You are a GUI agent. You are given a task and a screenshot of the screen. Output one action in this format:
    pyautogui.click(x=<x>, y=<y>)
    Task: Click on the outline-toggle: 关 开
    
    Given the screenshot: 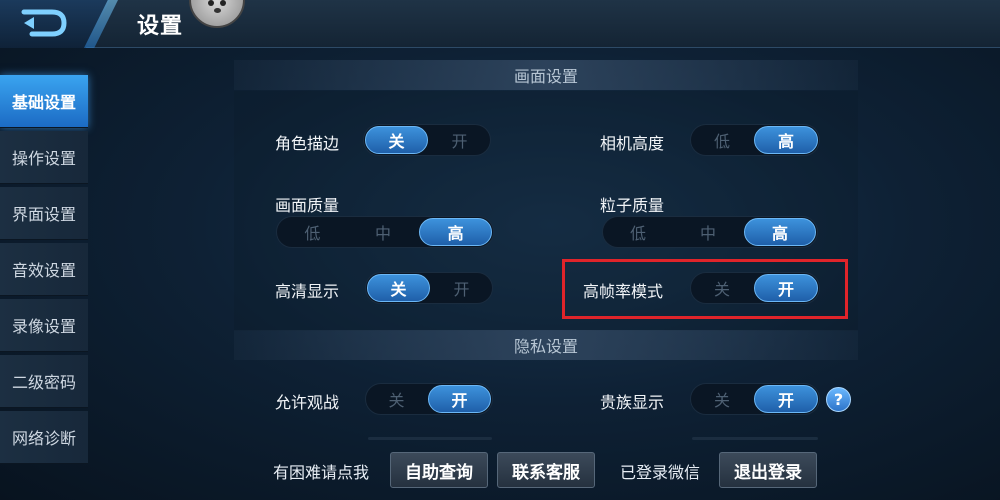 What is the action you would take?
    pyautogui.click(x=427, y=140)
    